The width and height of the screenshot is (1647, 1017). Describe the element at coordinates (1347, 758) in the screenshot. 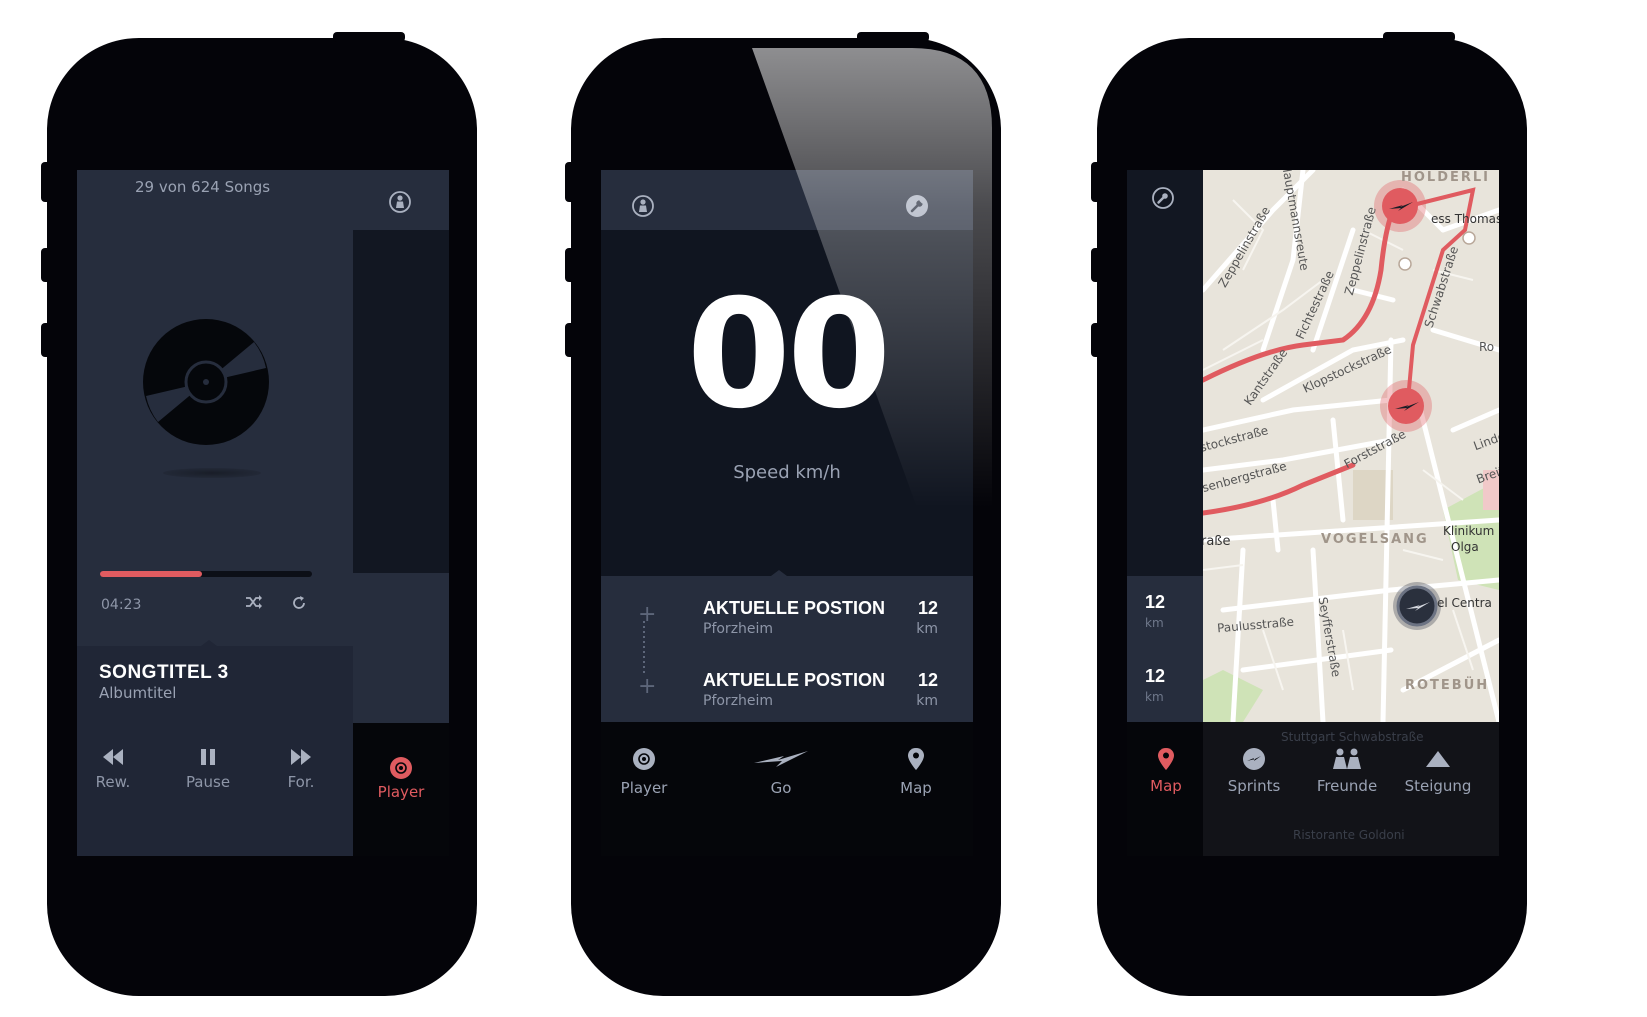

I see `friends-icon` at that location.